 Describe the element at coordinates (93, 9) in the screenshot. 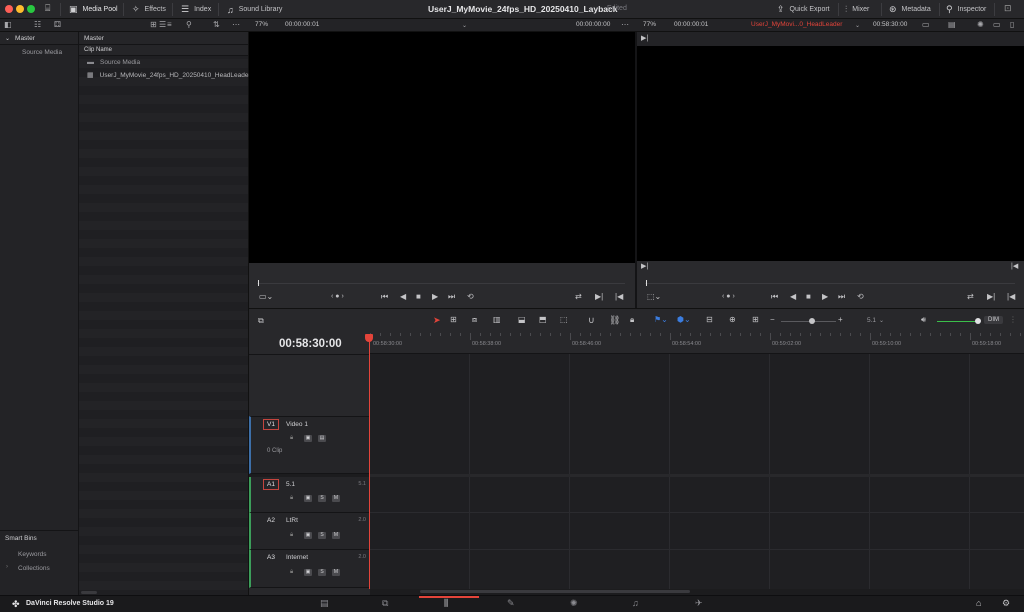

I see `media-pool-button: ▣ Media Pool` at that location.